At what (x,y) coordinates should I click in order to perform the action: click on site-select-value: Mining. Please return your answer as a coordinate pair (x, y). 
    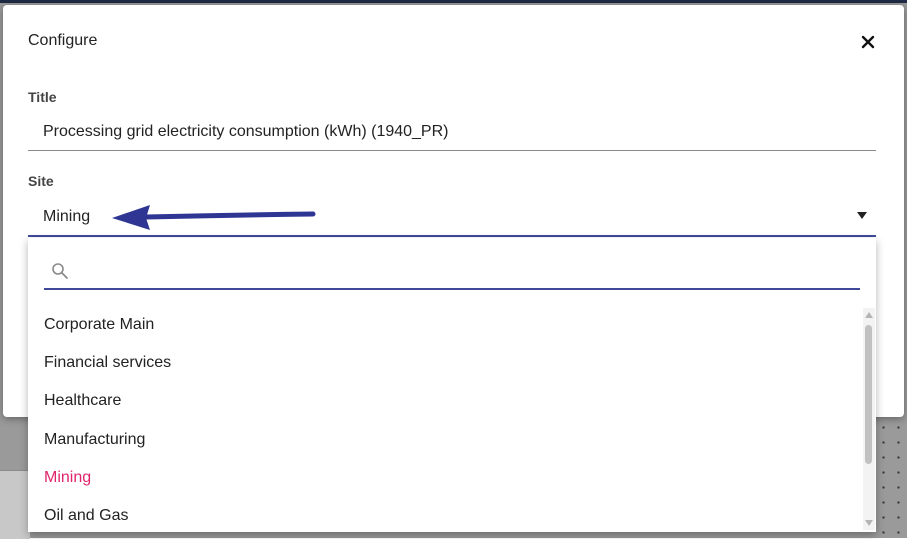
    Looking at the image, I should click on (67, 216).